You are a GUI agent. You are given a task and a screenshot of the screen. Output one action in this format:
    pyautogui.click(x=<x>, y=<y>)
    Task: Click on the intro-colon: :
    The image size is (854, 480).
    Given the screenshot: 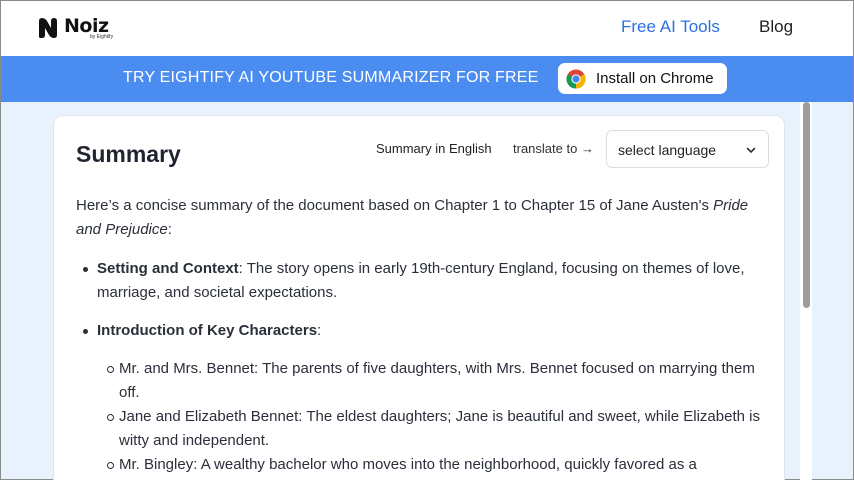 What is the action you would take?
    pyautogui.click(x=169, y=229)
    